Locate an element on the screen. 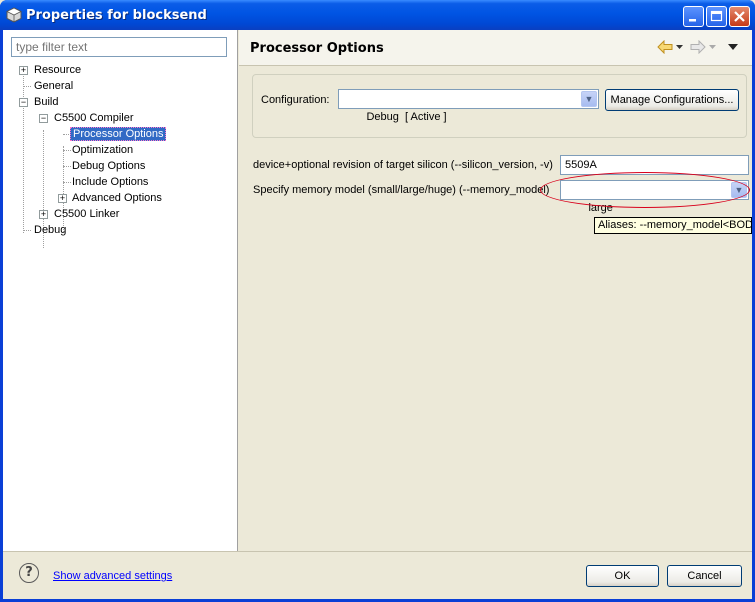 Image resolution: width=755 pixels, height=602 pixels. help-icon: ? is located at coordinates (29, 573).